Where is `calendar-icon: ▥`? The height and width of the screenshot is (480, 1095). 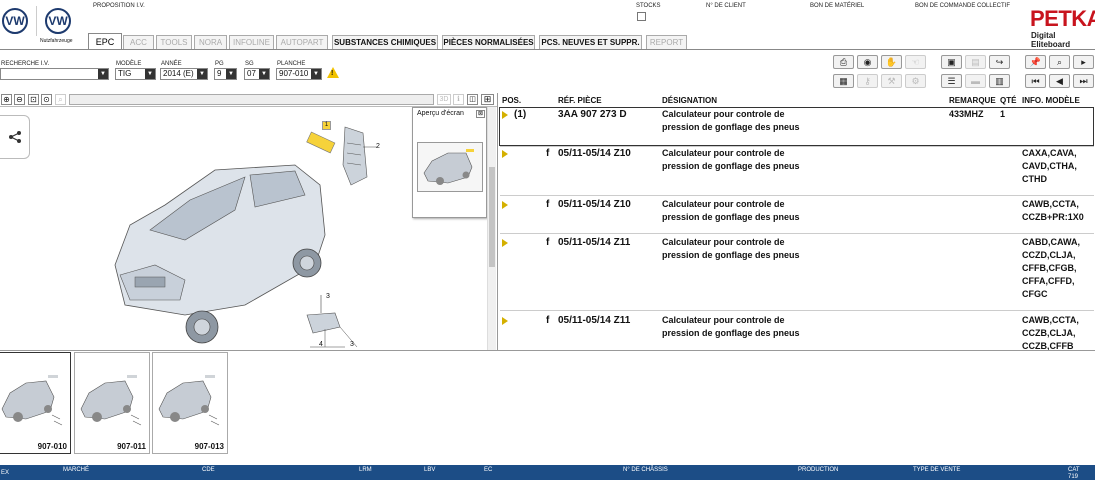
calendar-icon: ▥ is located at coordinates (999, 81).